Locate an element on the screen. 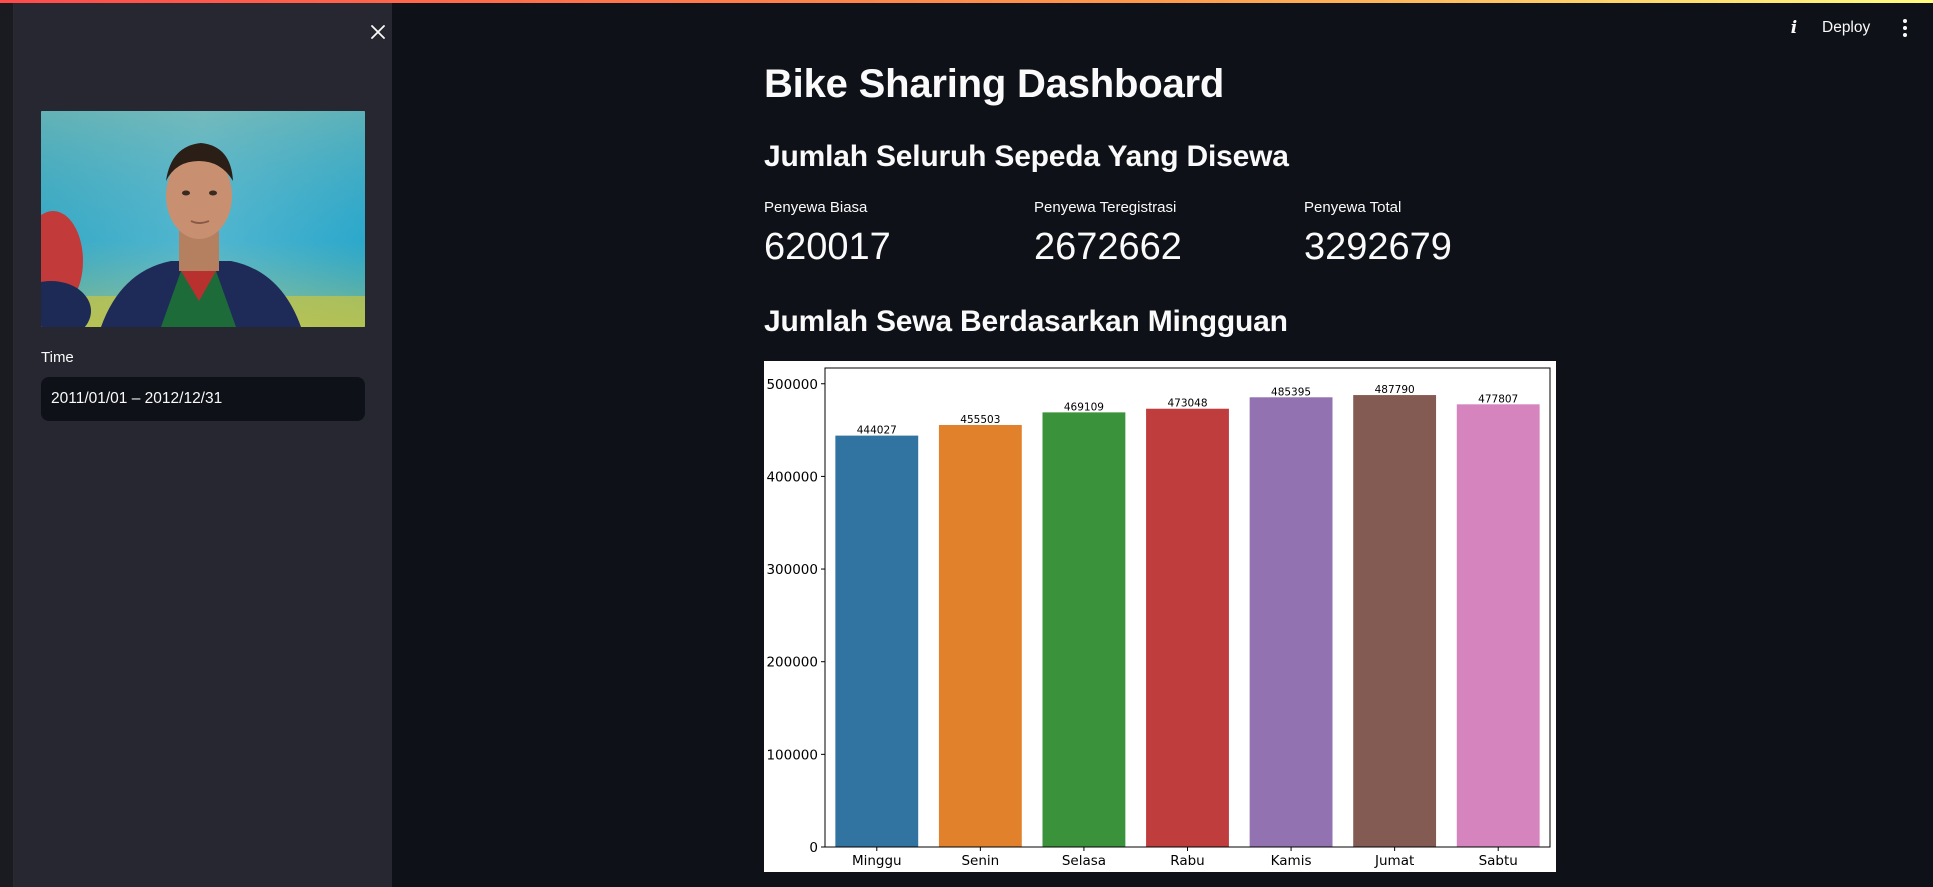 This screenshot has width=1933, height=887. deploy-button: Deploy is located at coordinates (1846, 28).